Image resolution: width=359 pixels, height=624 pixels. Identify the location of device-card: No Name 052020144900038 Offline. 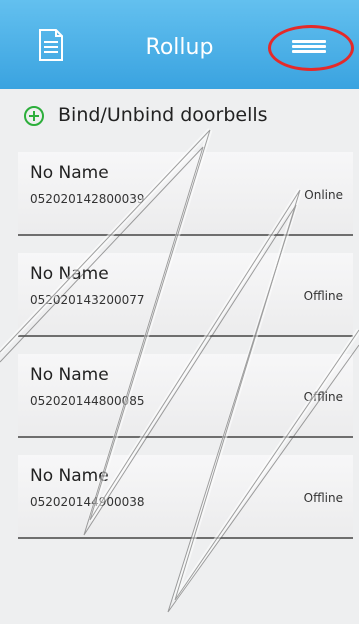
(185, 497).